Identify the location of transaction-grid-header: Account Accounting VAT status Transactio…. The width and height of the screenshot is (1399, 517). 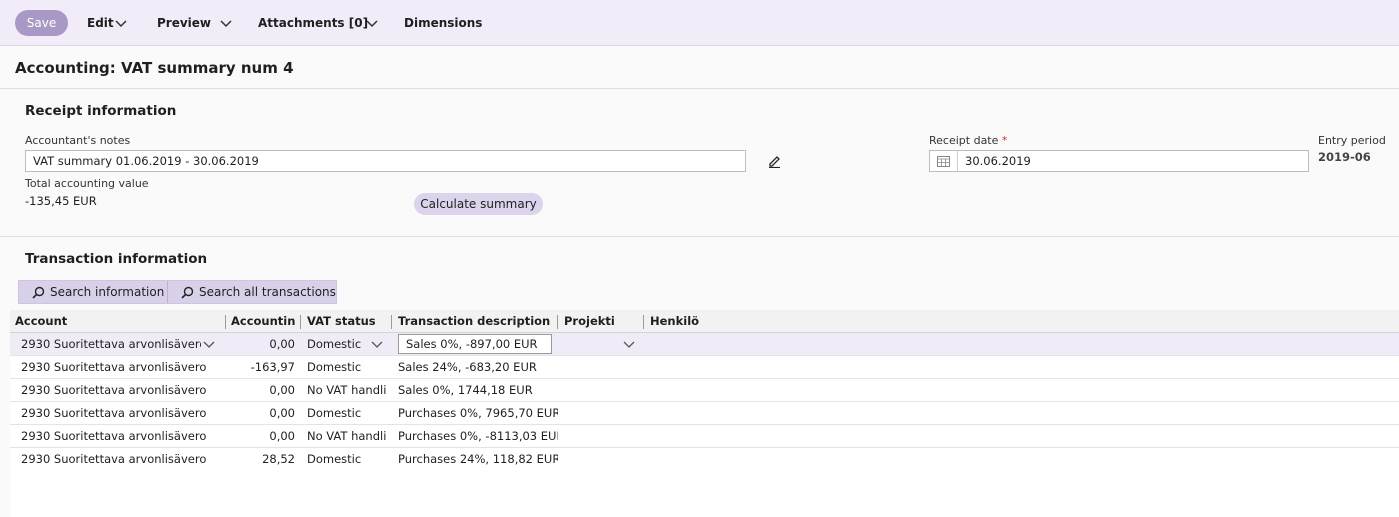
(704, 321).